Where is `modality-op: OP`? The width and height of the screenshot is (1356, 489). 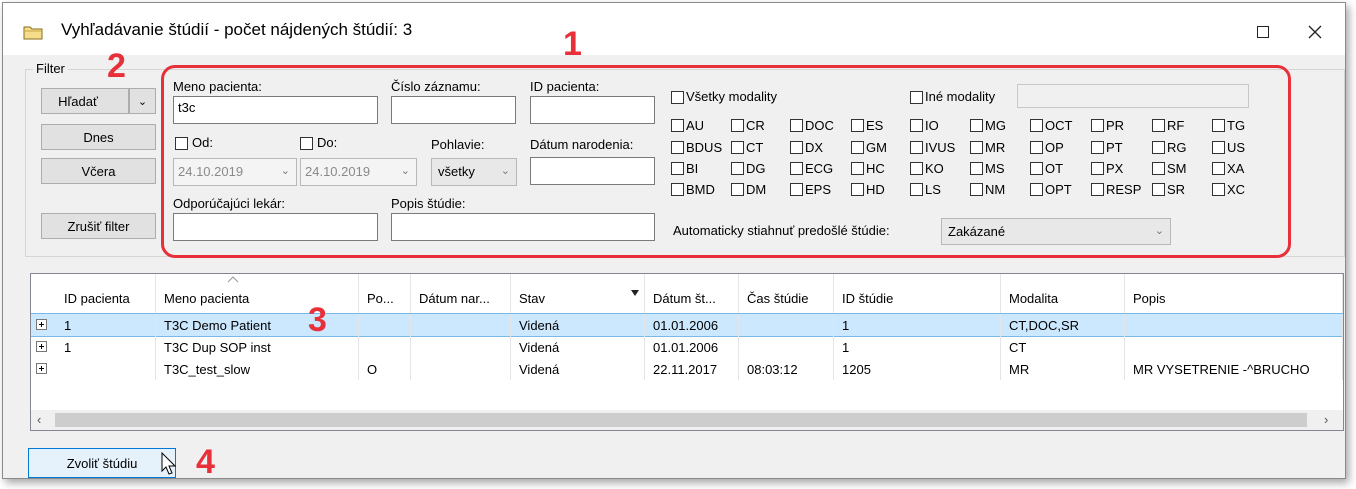 modality-op: OP is located at coordinates (1047, 148).